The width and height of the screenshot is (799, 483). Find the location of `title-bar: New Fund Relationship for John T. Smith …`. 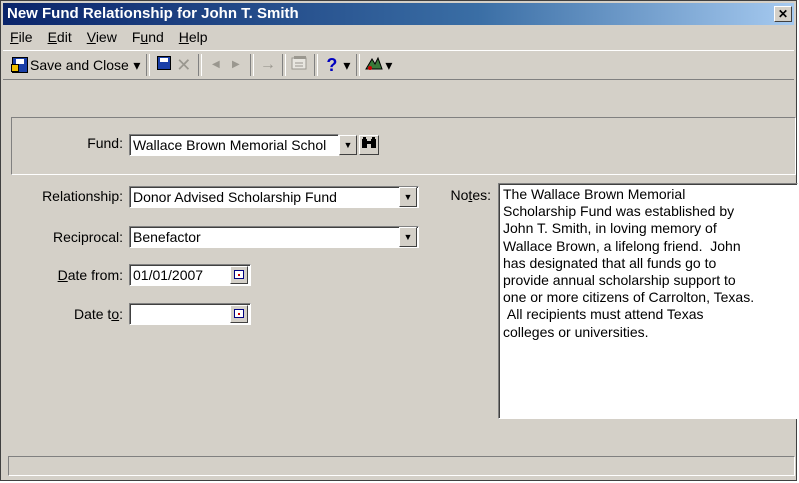

title-bar: New Fund Relationship for John T. Smith … is located at coordinates (398, 14).